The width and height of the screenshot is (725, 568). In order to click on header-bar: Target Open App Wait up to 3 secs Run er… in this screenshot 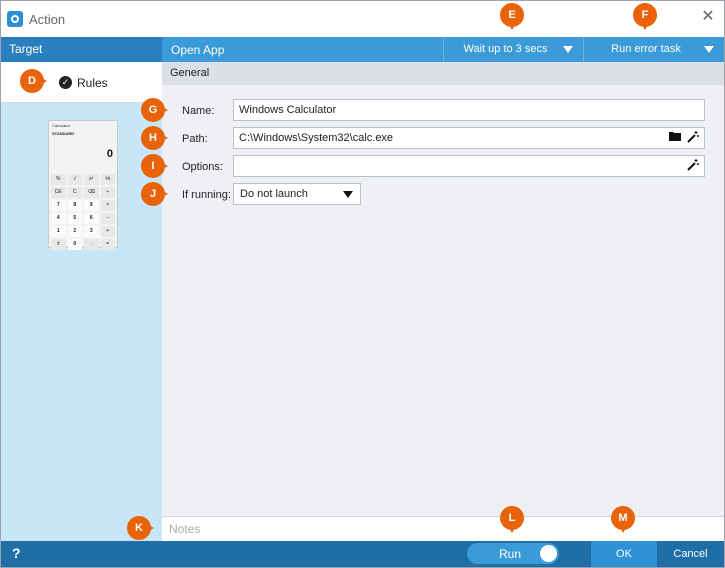, I will do `click(362, 49)`.